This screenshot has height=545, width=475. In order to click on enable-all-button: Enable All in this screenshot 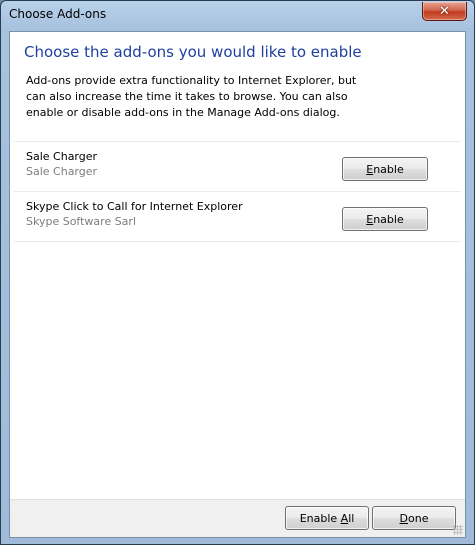, I will do `click(327, 518)`.